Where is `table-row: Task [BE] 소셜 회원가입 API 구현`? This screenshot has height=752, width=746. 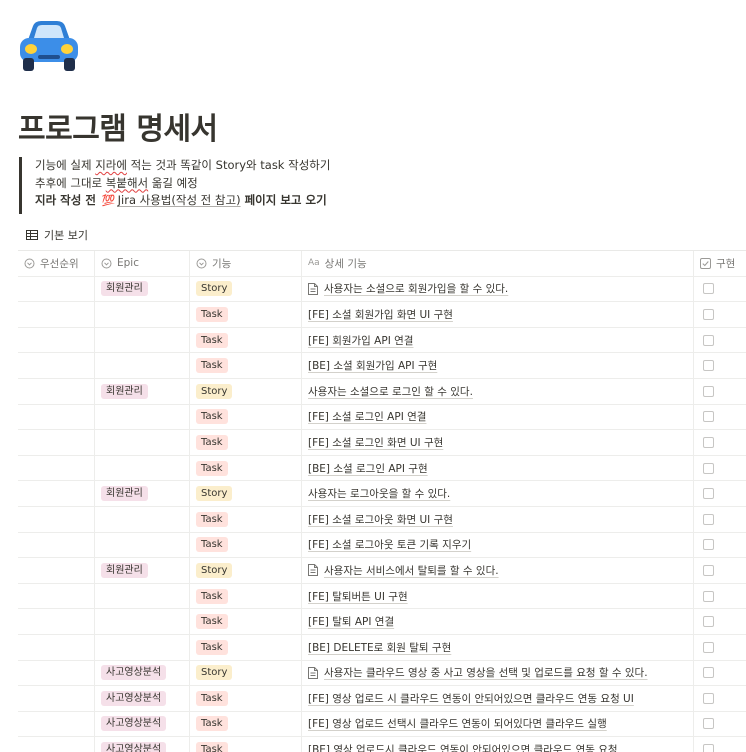 table-row: Task [BE] 소셜 회원가입 API 구현 is located at coordinates (382, 366).